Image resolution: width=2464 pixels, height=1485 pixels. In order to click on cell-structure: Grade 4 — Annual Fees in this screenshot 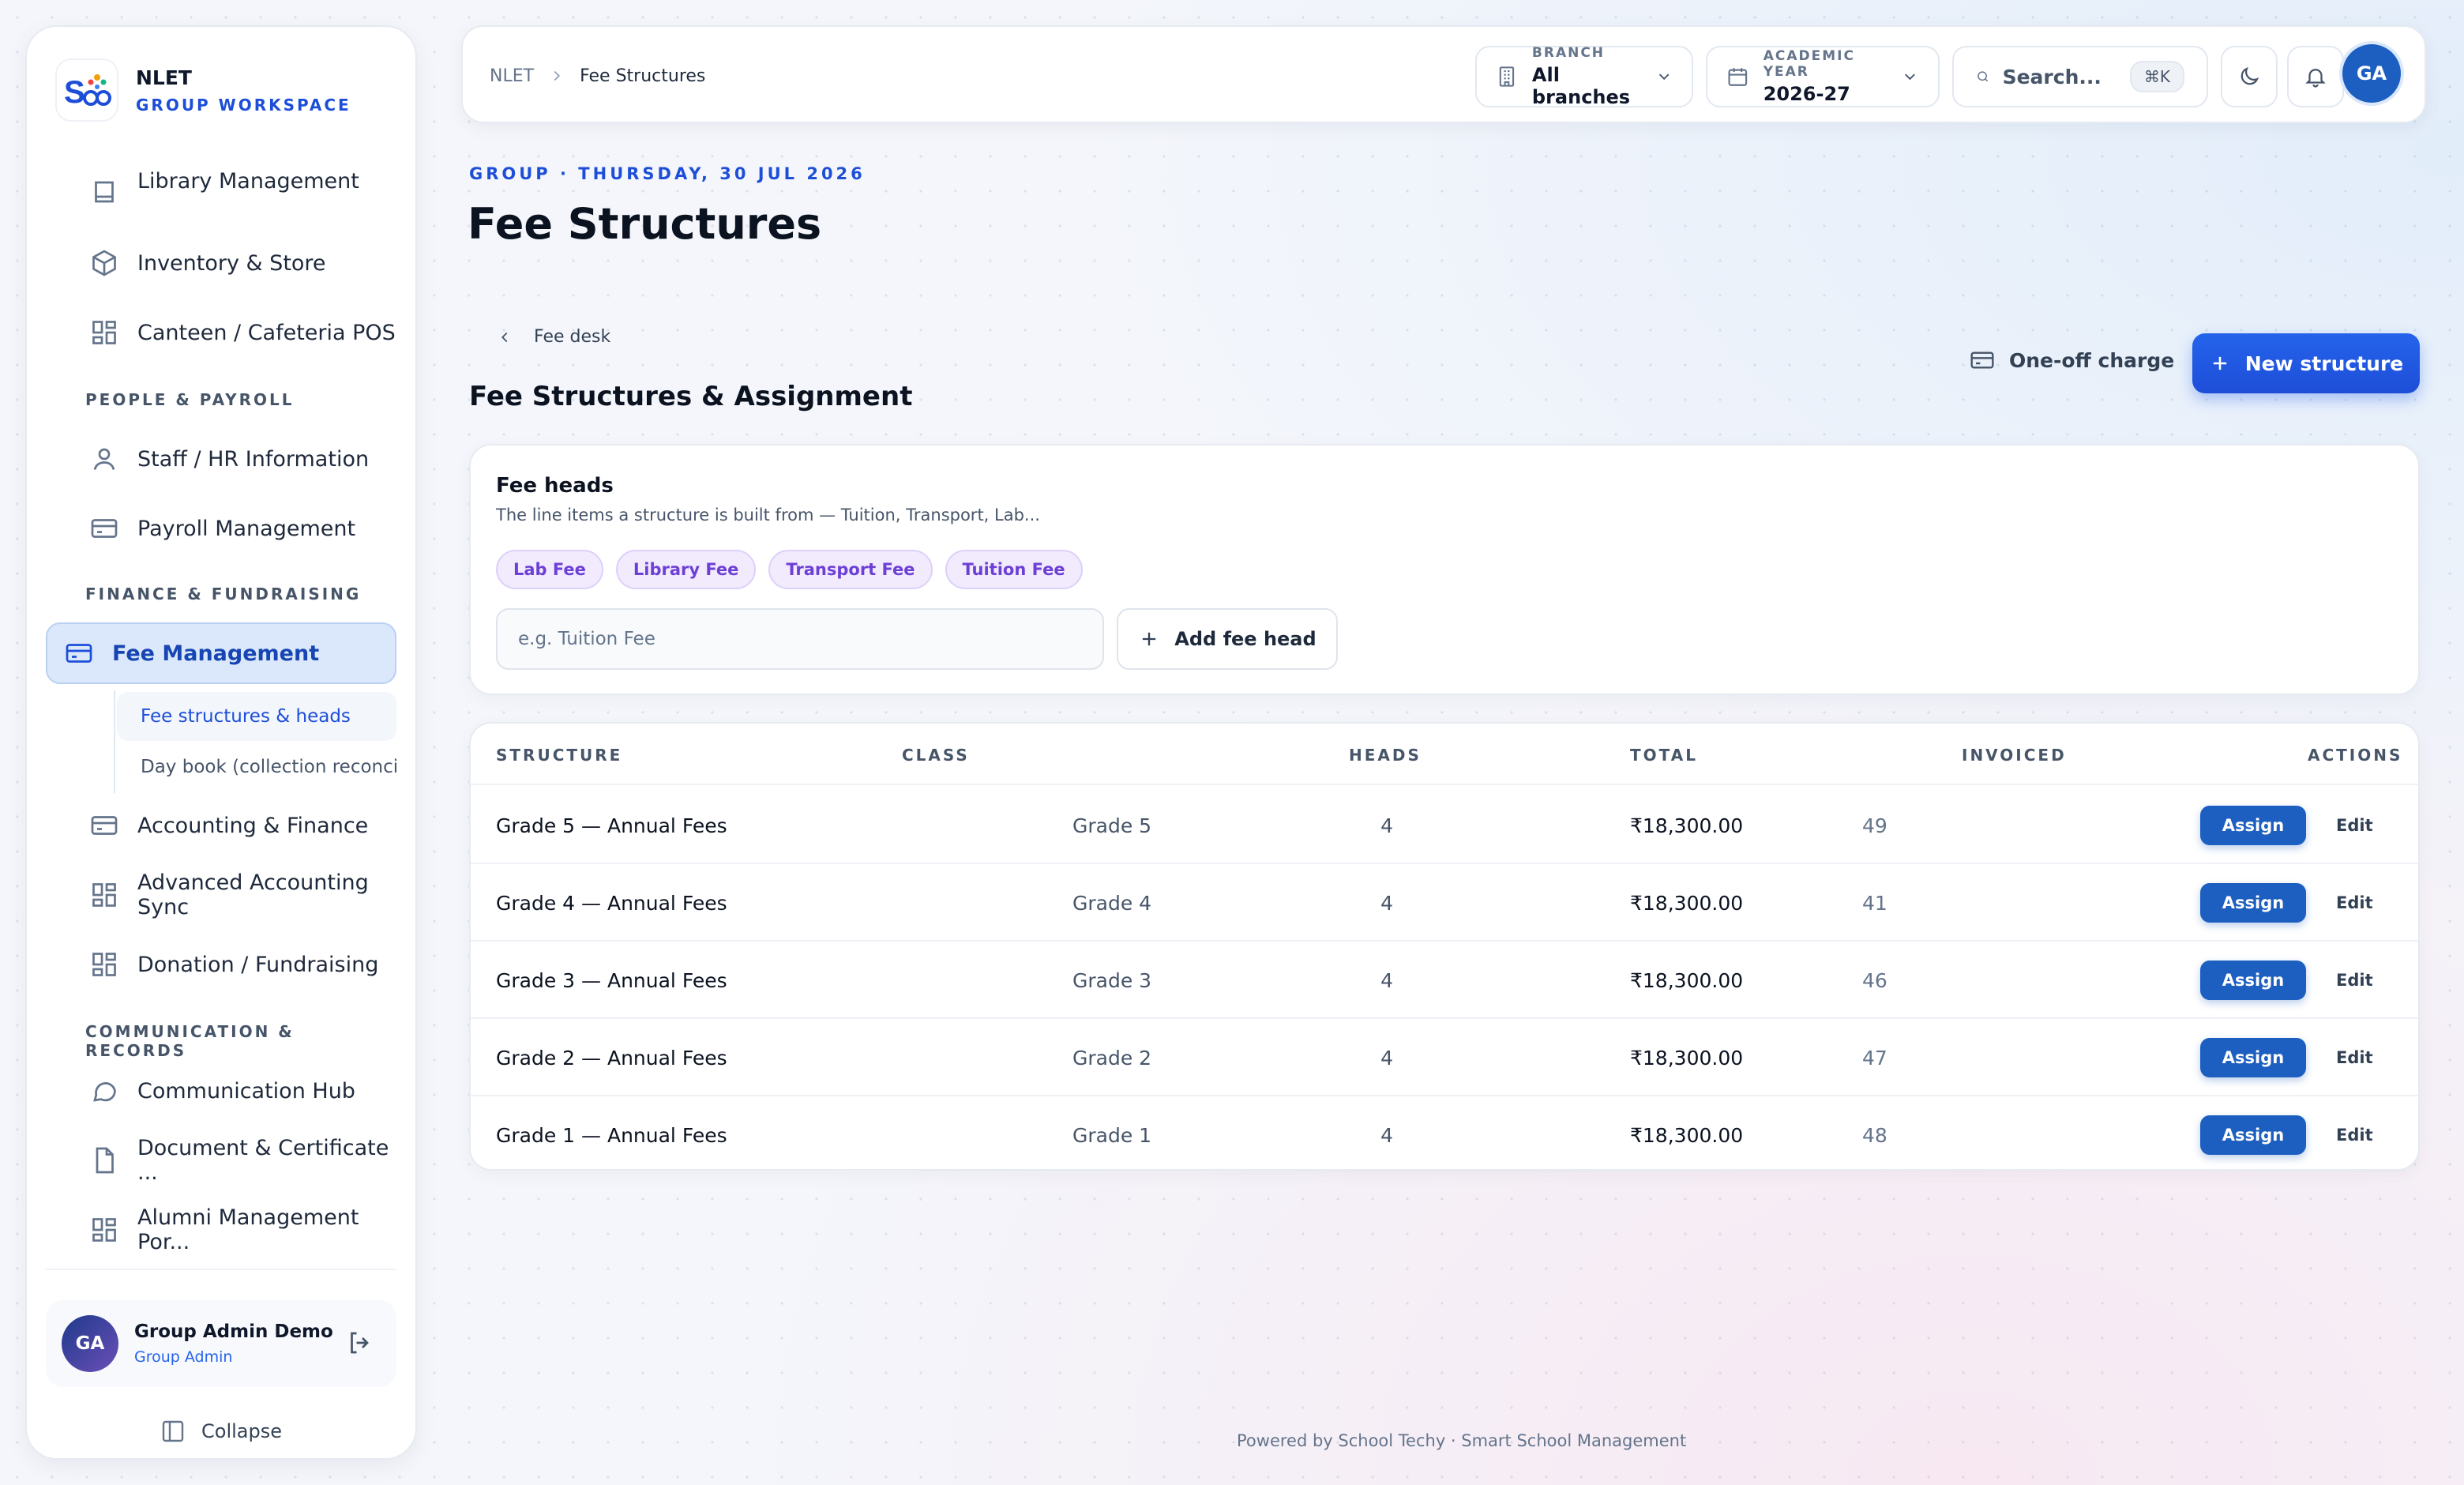, I will do `click(611, 903)`.